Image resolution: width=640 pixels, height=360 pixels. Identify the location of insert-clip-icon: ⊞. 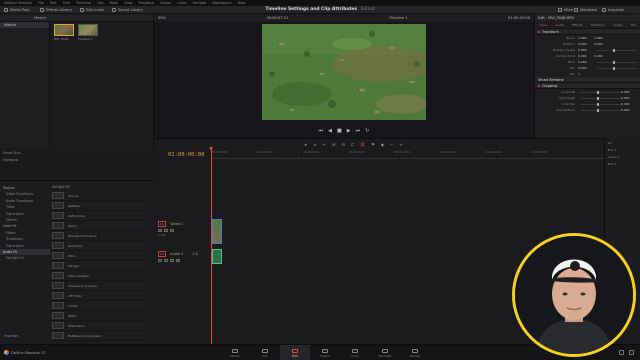
(333, 144).